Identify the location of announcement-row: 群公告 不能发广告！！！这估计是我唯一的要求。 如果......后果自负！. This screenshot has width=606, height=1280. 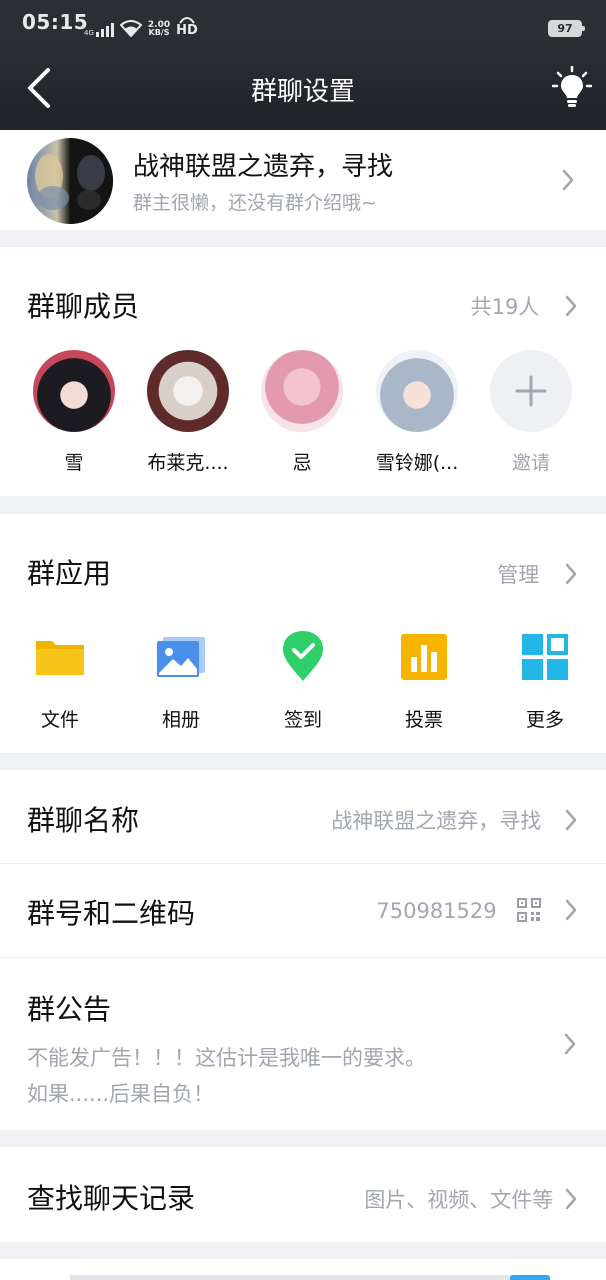
(303, 1044).